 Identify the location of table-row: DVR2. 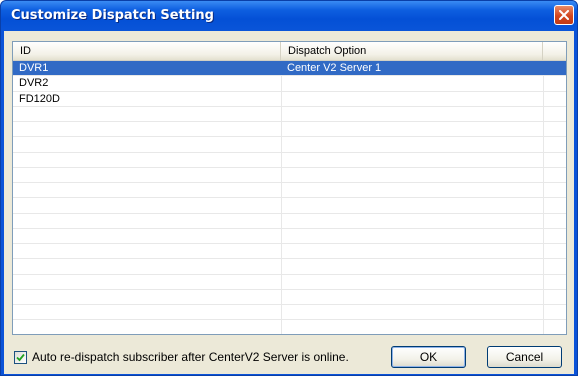
(289, 84).